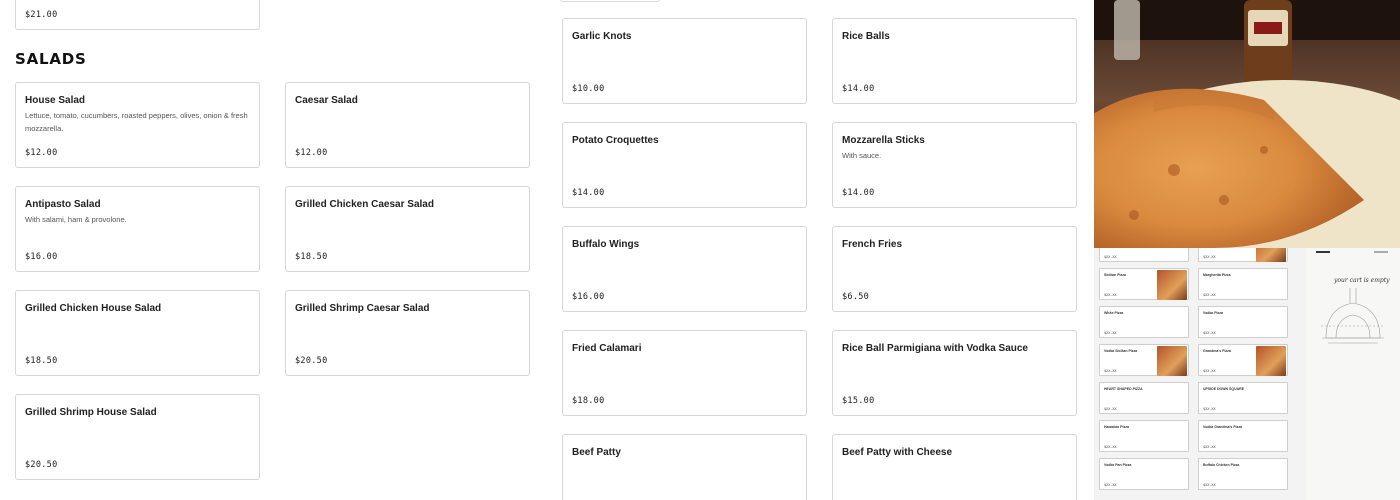 Image resolution: width=1400 pixels, height=500 pixels. I want to click on preview-menu-card: HEART SHAPED PIZZA $XX.XX, so click(1144, 398).